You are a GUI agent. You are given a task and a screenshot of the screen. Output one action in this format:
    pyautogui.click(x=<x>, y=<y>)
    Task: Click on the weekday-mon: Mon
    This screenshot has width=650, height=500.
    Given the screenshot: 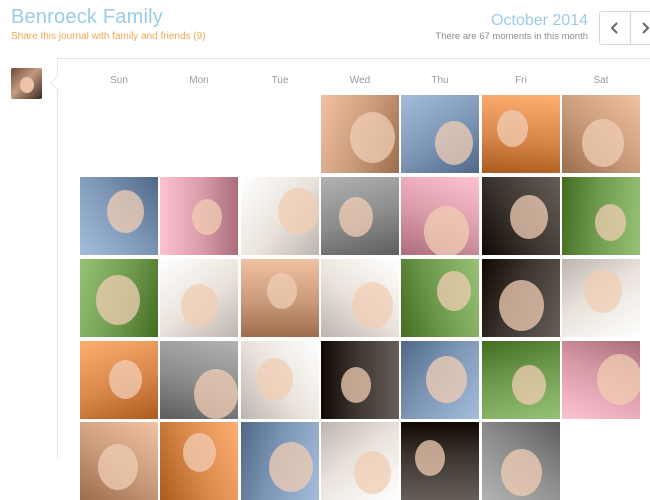 What is the action you would take?
    pyautogui.click(x=199, y=80)
    